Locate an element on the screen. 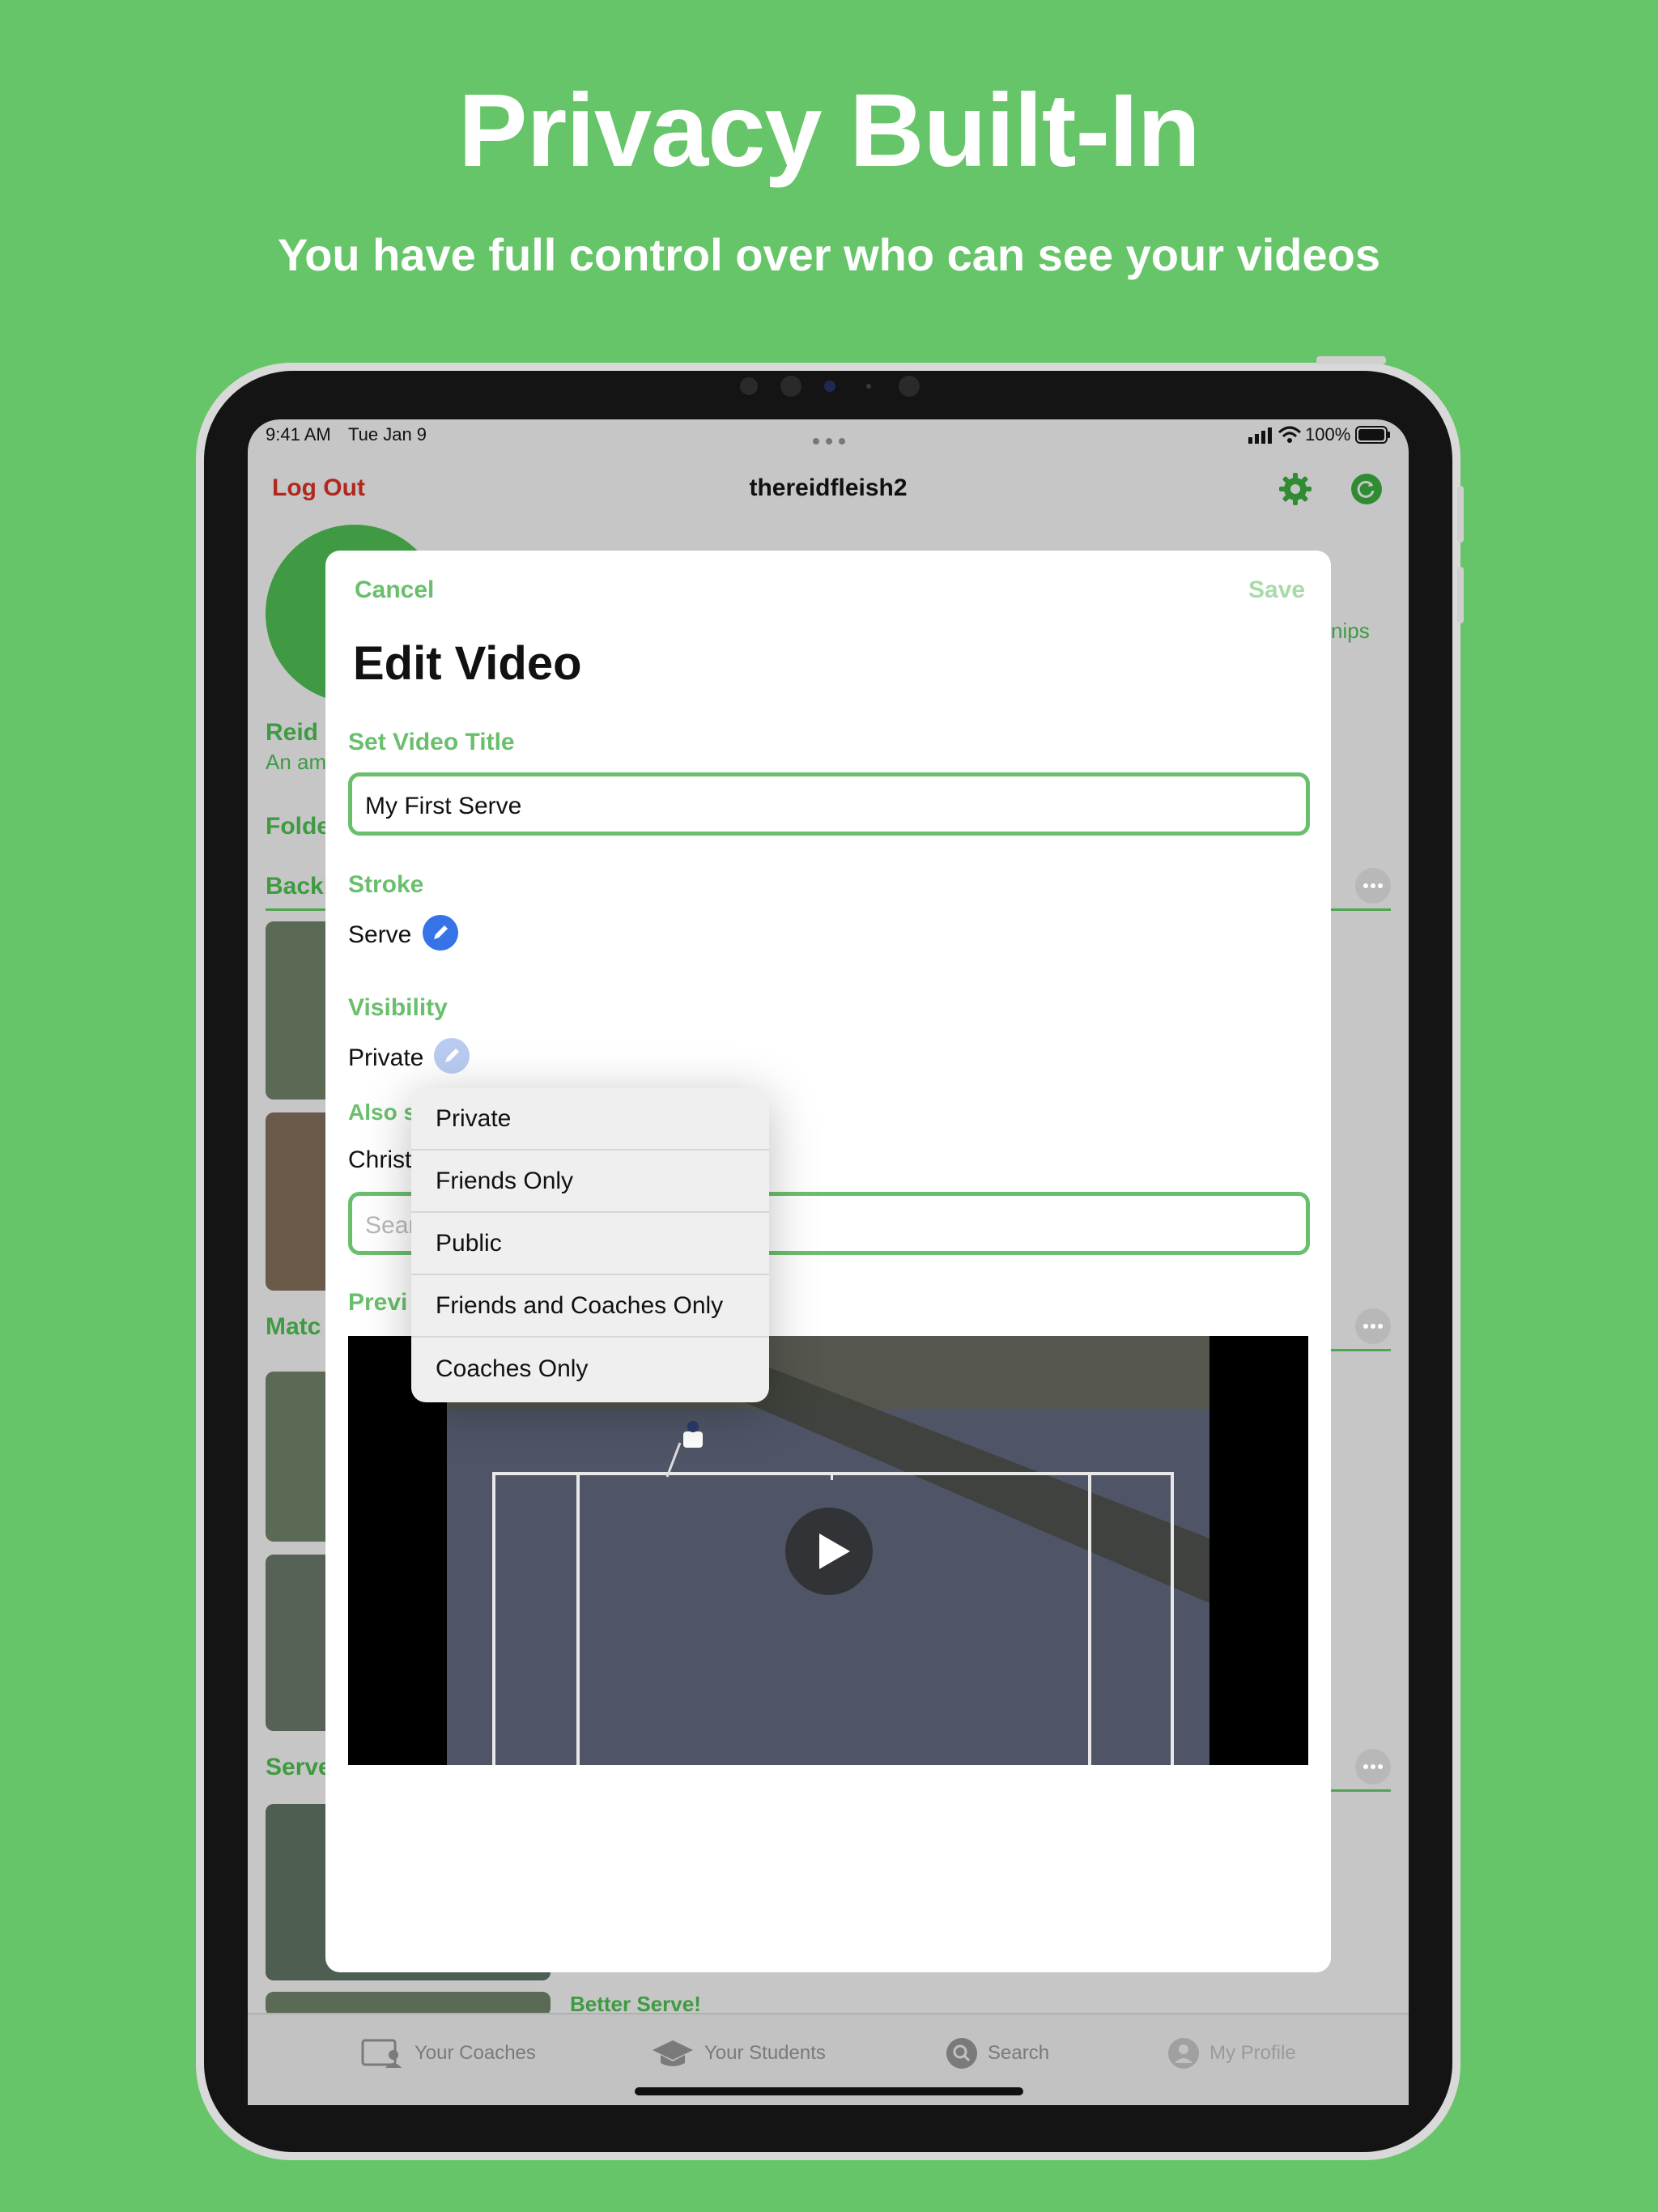  tab-your-students: Your Students is located at coordinates (738, 2053).